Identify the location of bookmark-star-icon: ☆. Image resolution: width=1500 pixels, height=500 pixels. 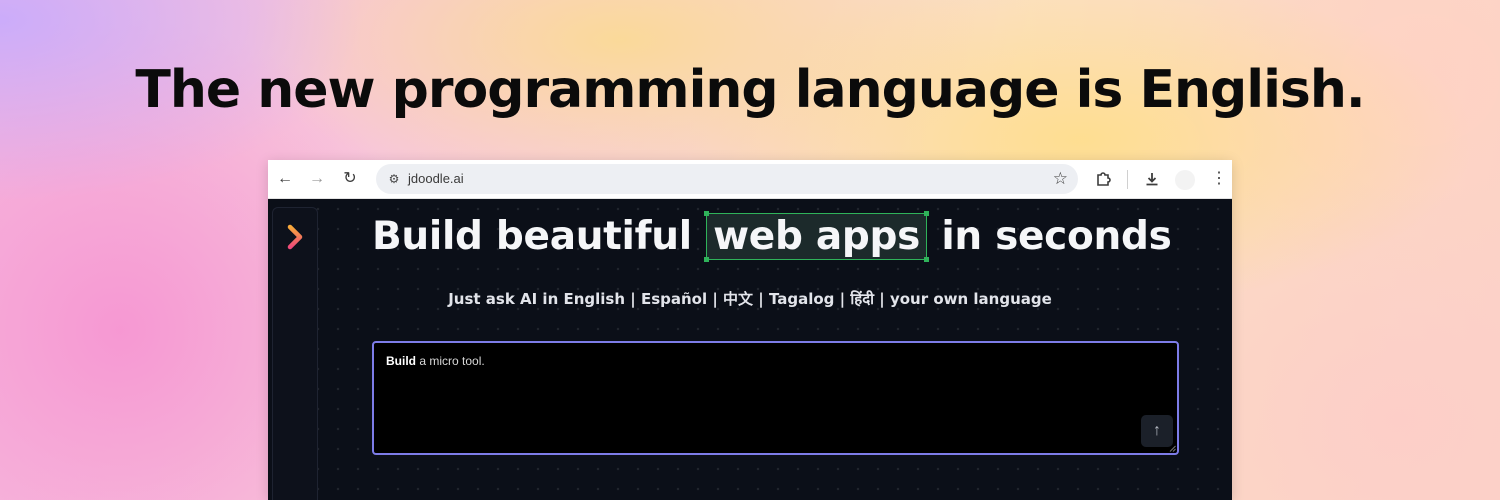
(1060, 179).